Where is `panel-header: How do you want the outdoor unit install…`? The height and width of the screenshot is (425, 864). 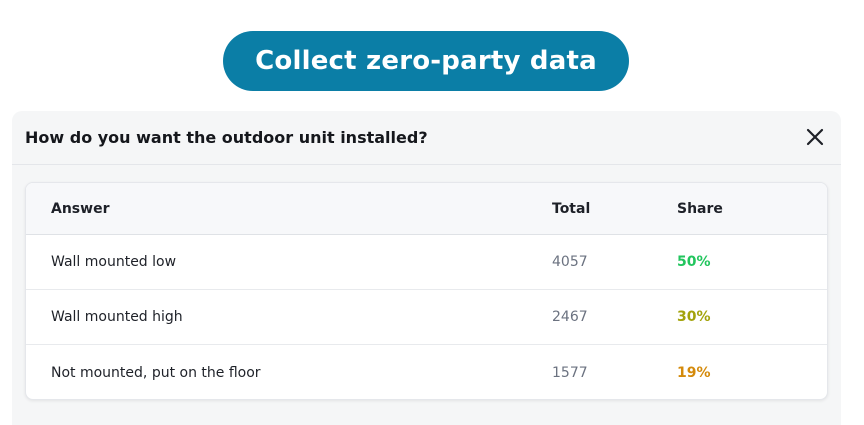
panel-header: How do you want the outdoor unit install… is located at coordinates (426, 138).